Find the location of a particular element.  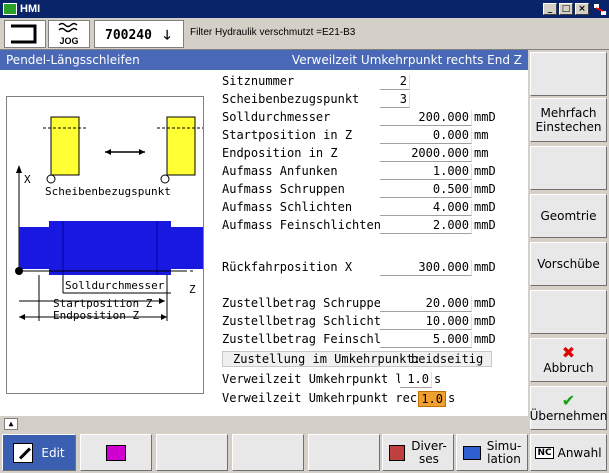

cancel-button: ✖ Abbruch is located at coordinates (568, 360).